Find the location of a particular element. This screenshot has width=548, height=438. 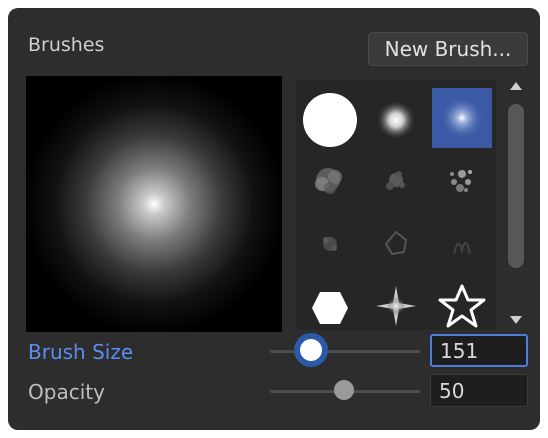

soft-glow-icon is located at coordinates (462, 118).